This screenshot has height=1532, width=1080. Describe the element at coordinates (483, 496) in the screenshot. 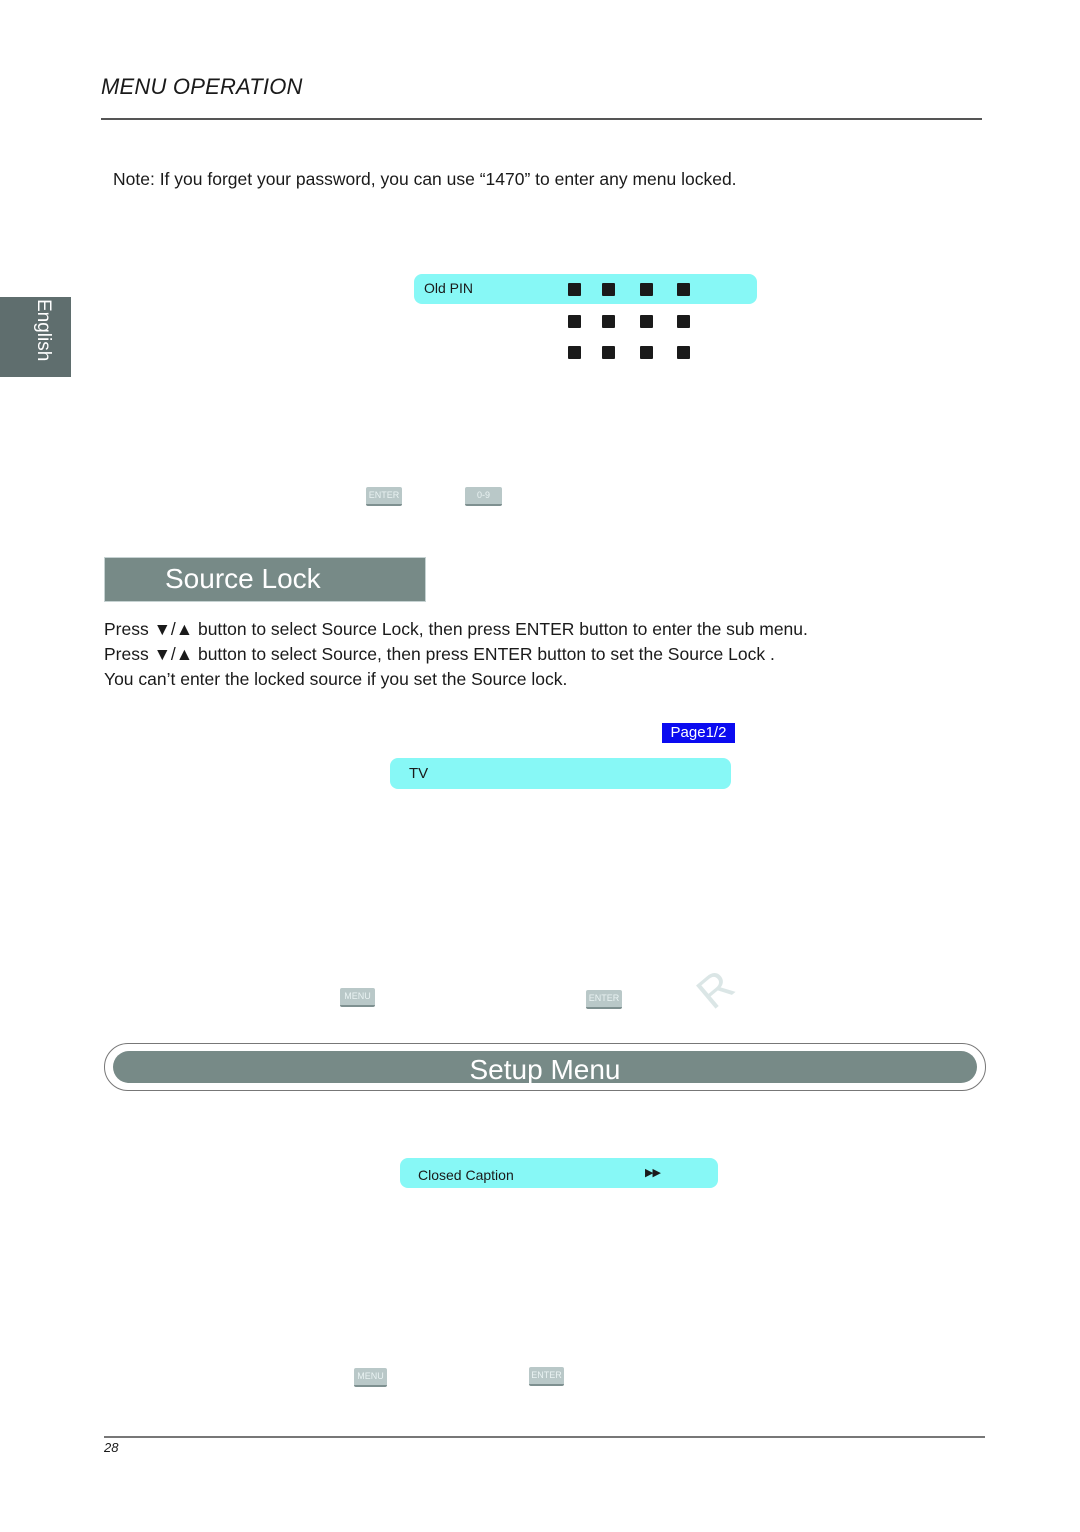

I see `digits-key-icon: 0-9` at that location.